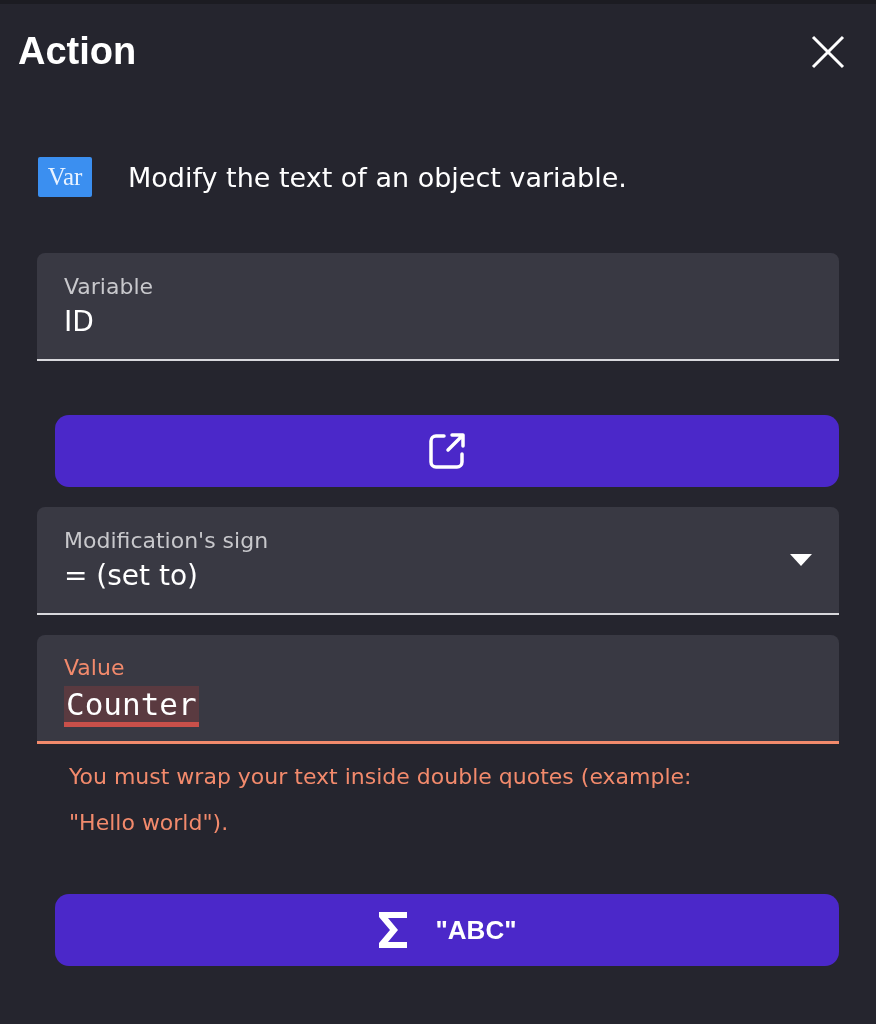 The image size is (876, 1024). I want to click on external-link-icon, so click(447, 451).